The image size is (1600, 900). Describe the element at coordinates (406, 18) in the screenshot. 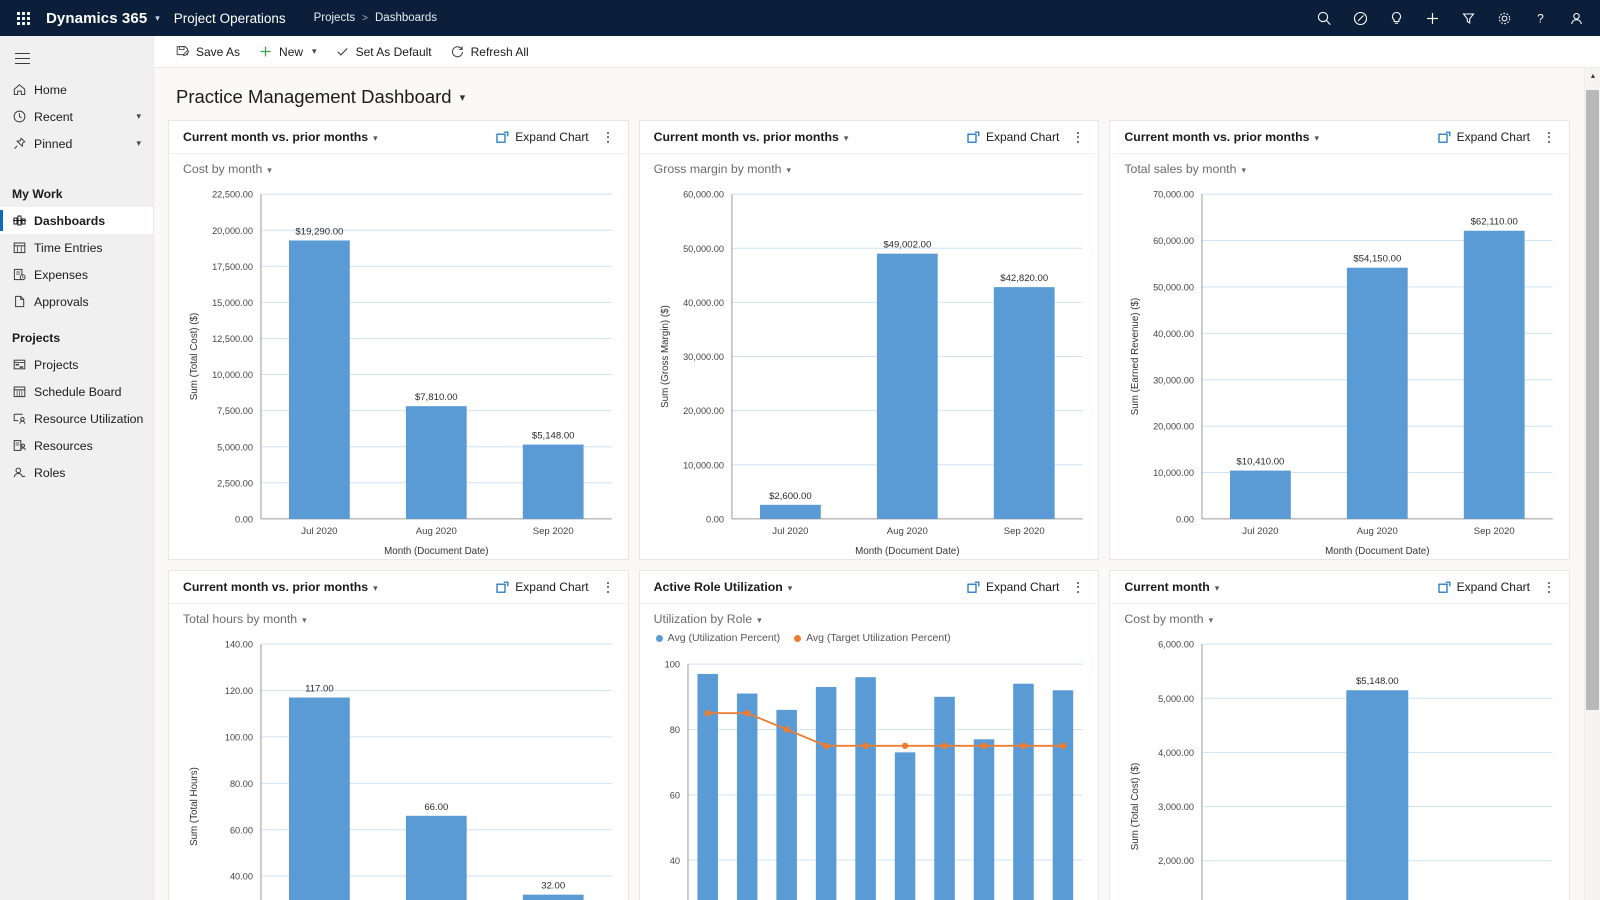

I see `breadcrumb-item-dashboards: Dashboards` at that location.